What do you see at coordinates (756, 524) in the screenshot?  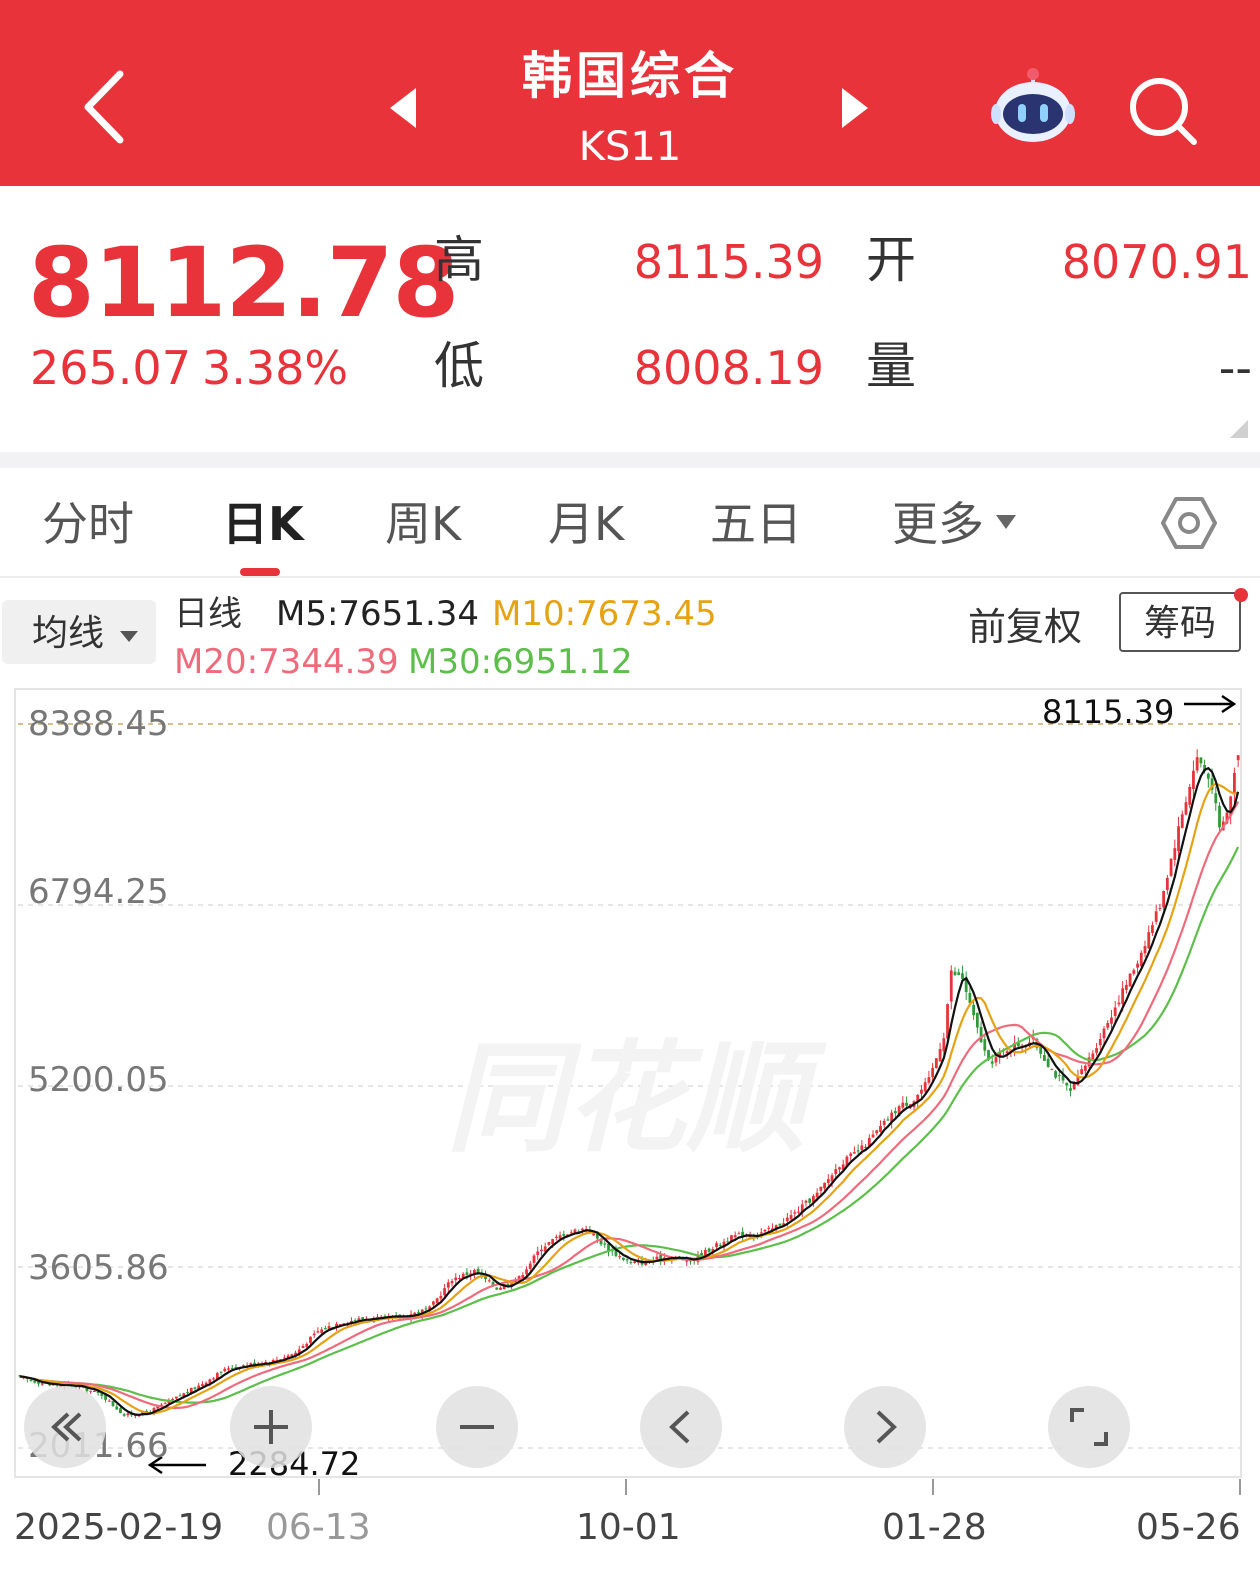 I see `tab-five-day: 五日` at bounding box center [756, 524].